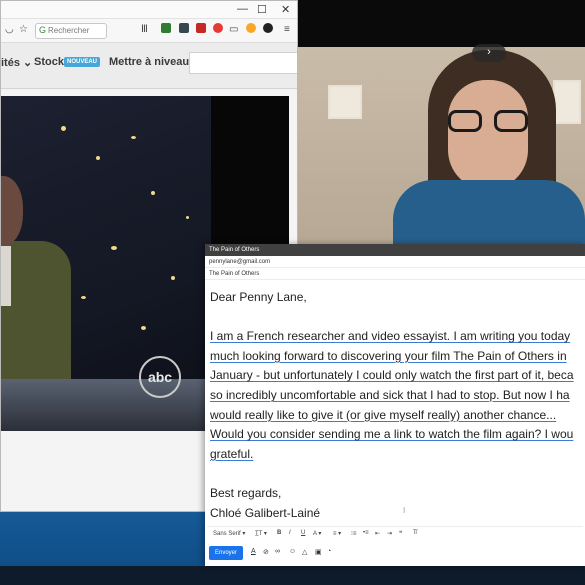 The height and width of the screenshot is (585, 585). I want to click on nav-item-upgrade: Mettre à niveau, so click(149, 62).